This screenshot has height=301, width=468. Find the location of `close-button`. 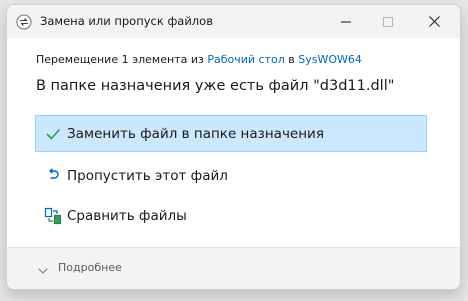

close-button is located at coordinates (434, 21).